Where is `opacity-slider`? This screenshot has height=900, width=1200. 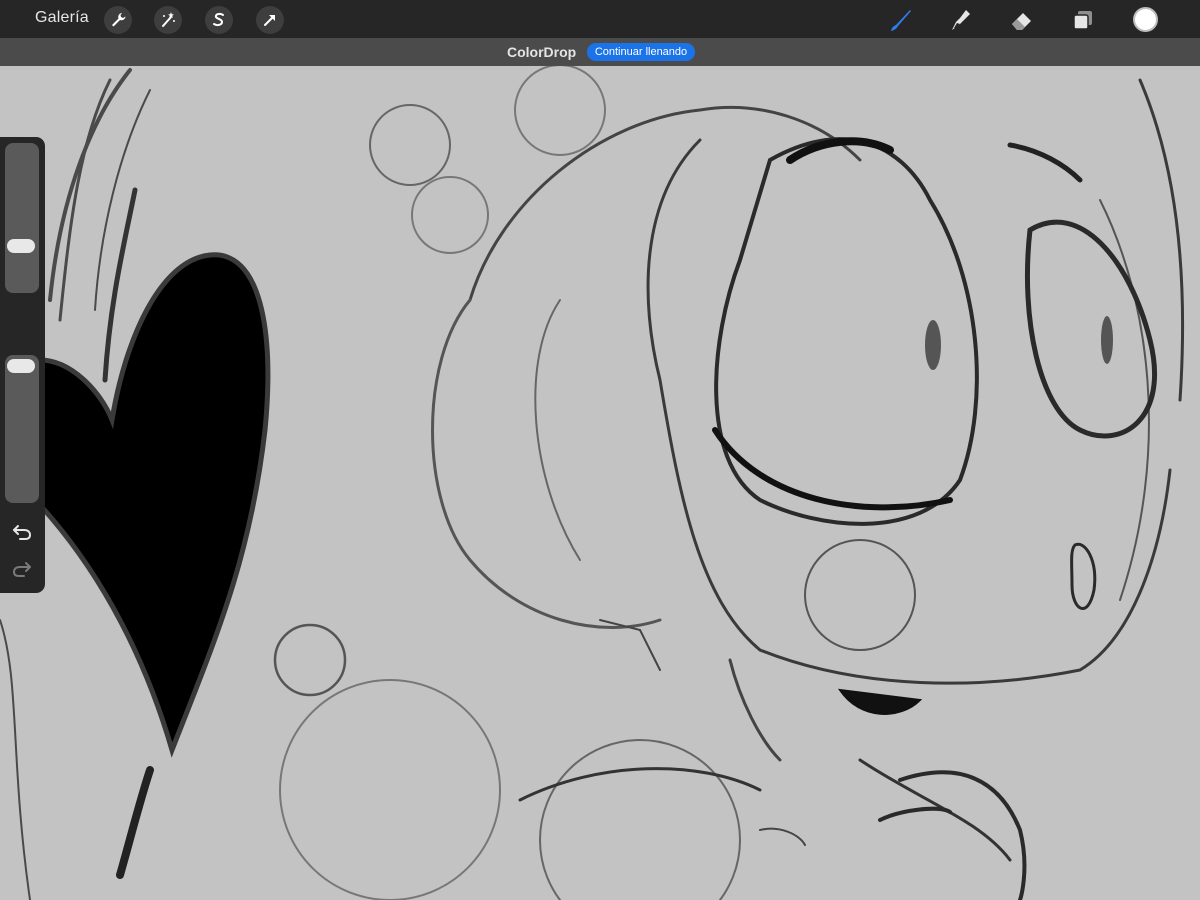
opacity-slider is located at coordinates (22, 429).